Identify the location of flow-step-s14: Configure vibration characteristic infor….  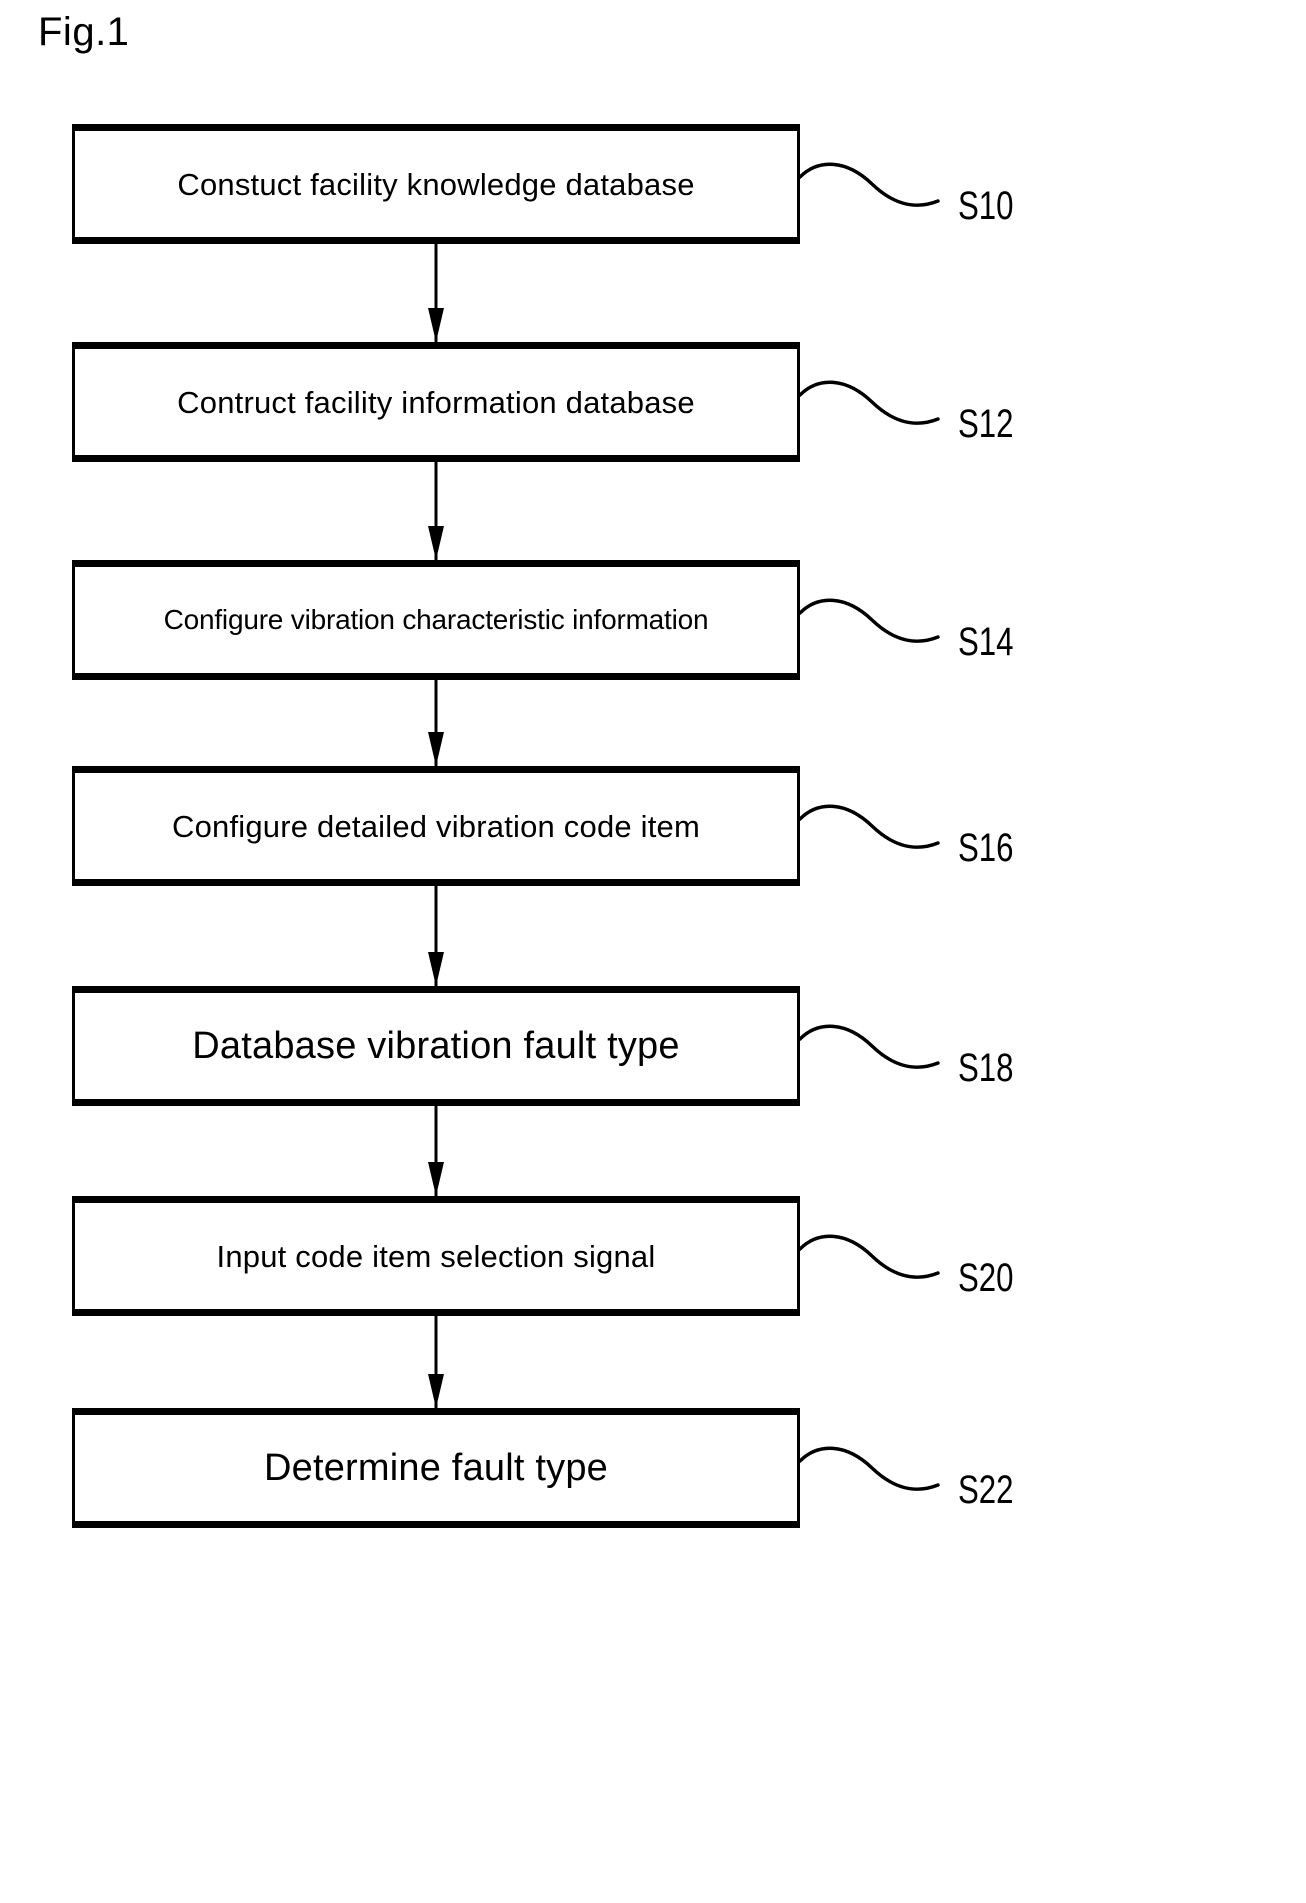
(436, 620).